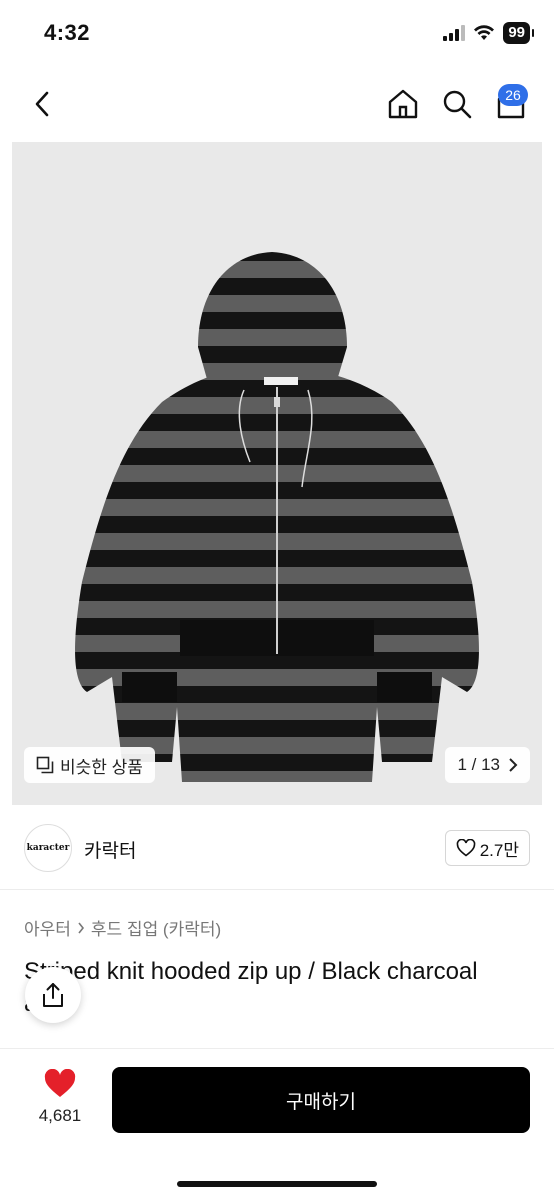 This screenshot has height=1200, width=554. What do you see at coordinates (466, 848) in the screenshot?
I see `heart-outline-icon` at bounding box center [466, 848].